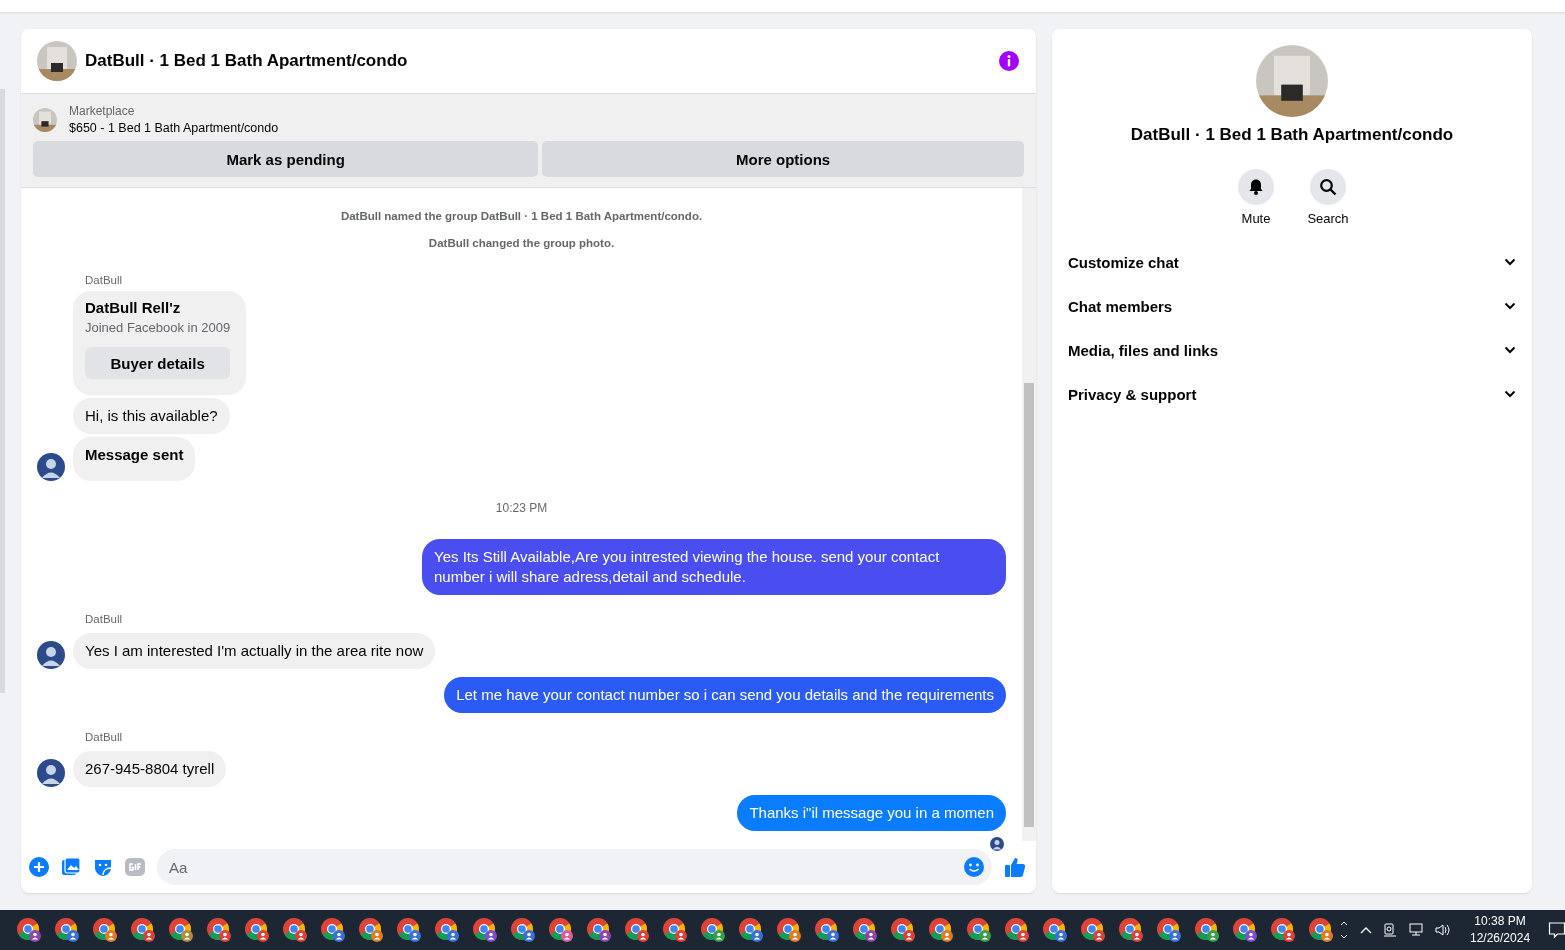 This screenshot has width=1565, height=950. What do you see at coordinates (521, 243) in the screenshot?
I see `group-event-text: DatBull changed the group photo.` at bounding box center [521, 243].